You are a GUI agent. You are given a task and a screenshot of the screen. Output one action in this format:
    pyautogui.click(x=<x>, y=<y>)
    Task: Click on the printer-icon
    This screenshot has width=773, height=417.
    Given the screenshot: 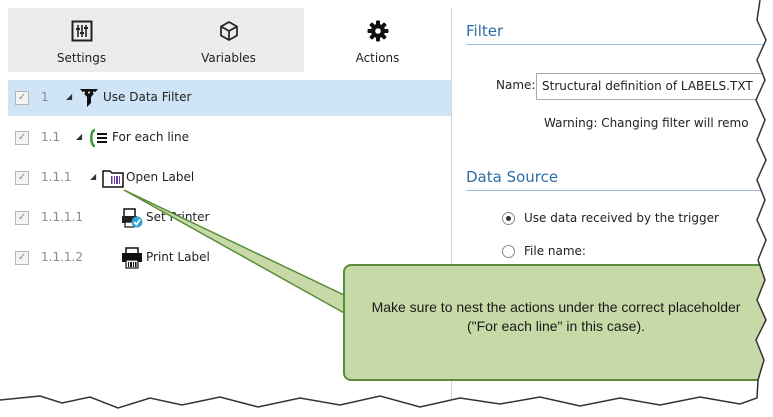 What is the action you would take?
    pyautogui.click(x=132, y=258)
    